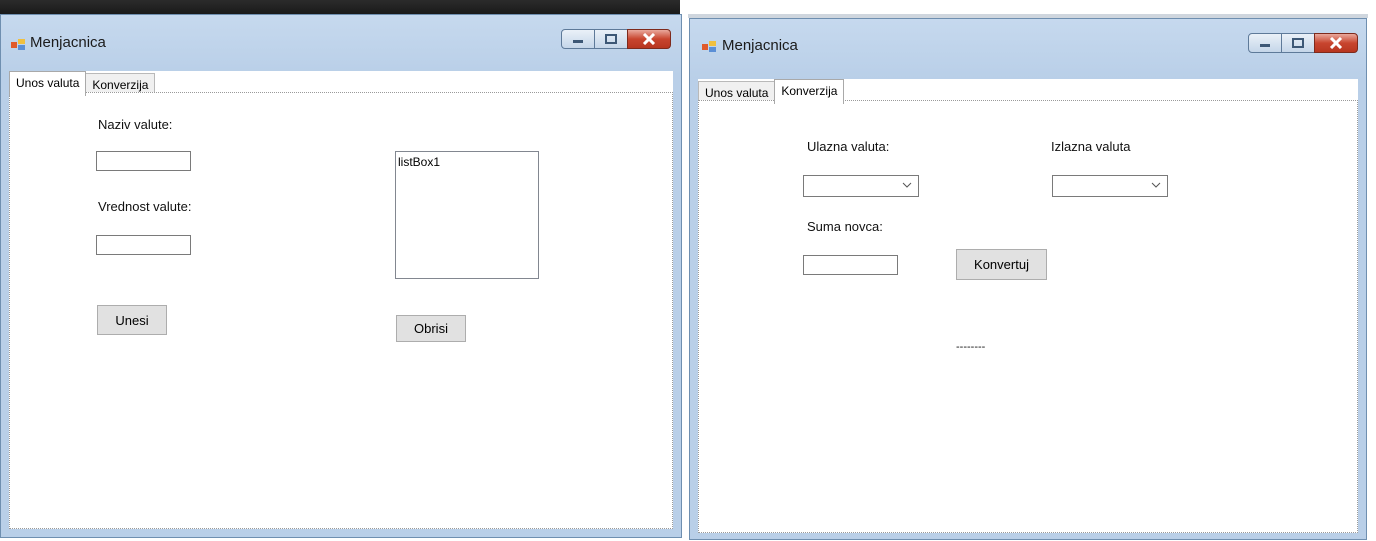 Image resolution: width=1376 pixels, height=541 pixels. What do you see at coordinates (419, 162) in the screenshot?
I see `listbox-item: listBox1` at bounding box center [419, 162].